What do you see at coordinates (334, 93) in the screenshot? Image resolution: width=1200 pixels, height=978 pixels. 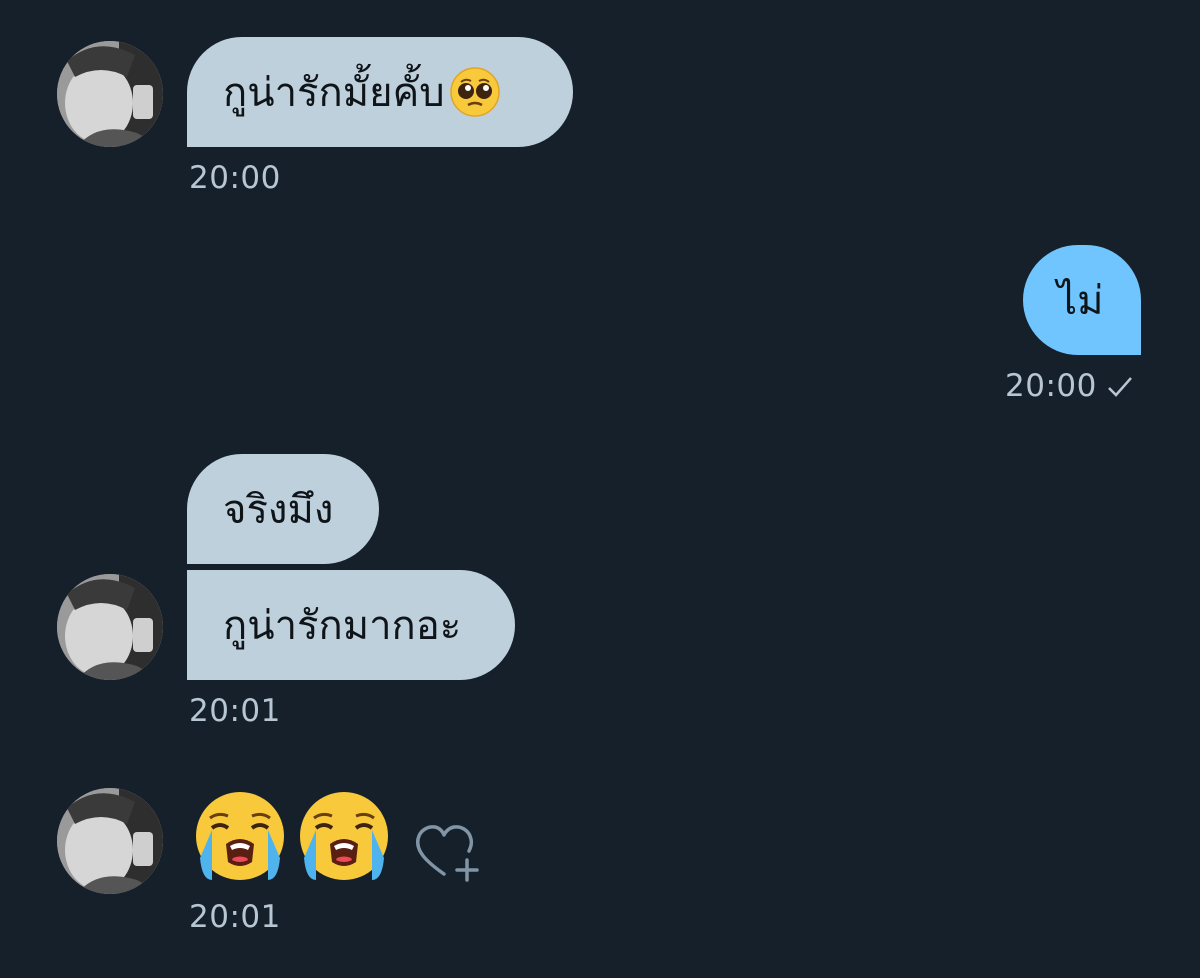 I see `message-text: กูน่ารักมั้ยคั้บ` at bounding box center [334, 93].